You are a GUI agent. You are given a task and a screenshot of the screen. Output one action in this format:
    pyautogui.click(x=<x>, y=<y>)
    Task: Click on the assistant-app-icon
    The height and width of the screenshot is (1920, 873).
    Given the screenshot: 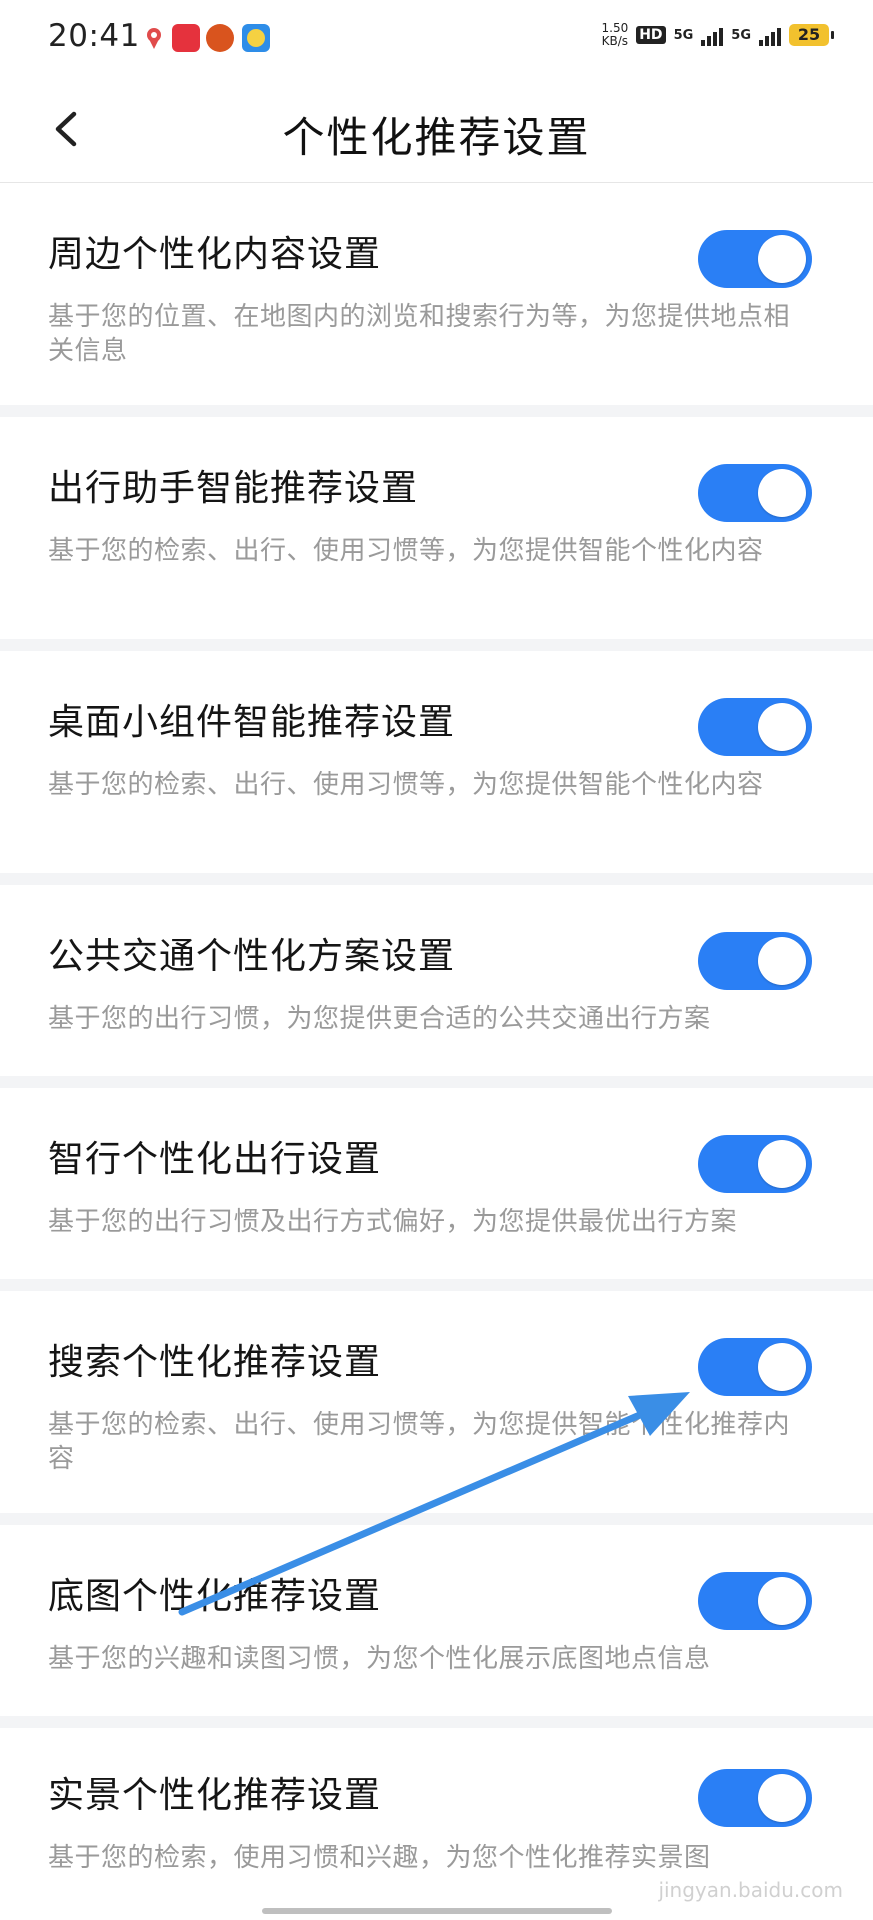 What is the action you would take?
    pyautogui.click(x=256, y=38)
    